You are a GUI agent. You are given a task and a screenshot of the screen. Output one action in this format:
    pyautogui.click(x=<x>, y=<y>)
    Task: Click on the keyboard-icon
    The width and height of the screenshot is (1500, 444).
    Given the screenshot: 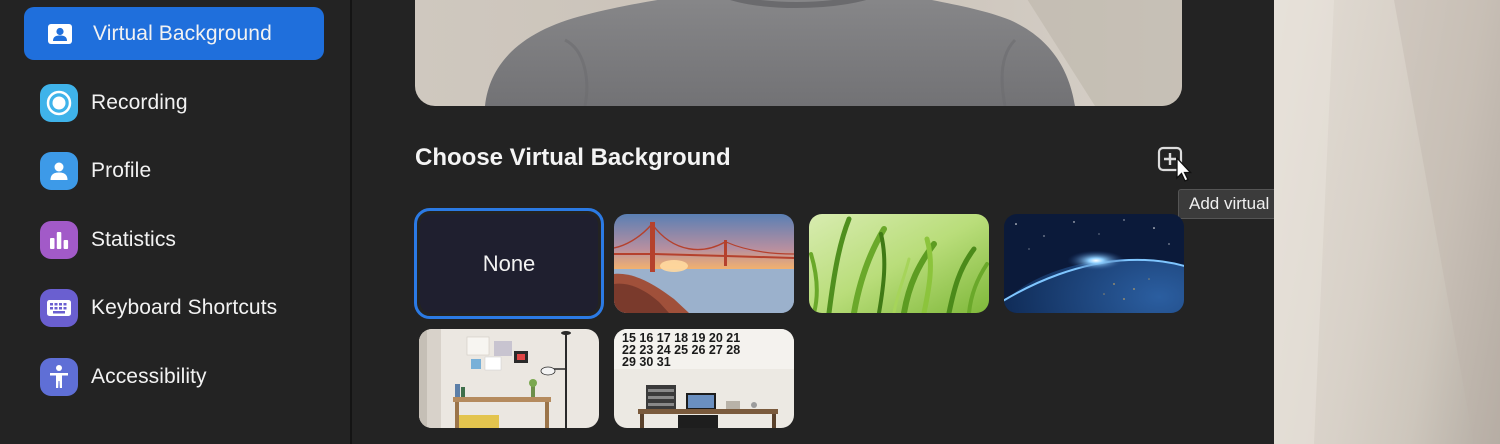 What is the action you would take?
    pyautogui.click(x=59, y=307)
    